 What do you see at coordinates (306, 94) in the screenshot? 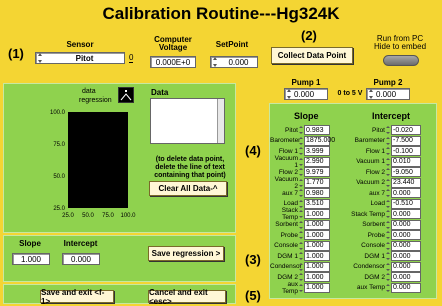
I see `pump1-field: 0.000` at bounding box center [306, 94].